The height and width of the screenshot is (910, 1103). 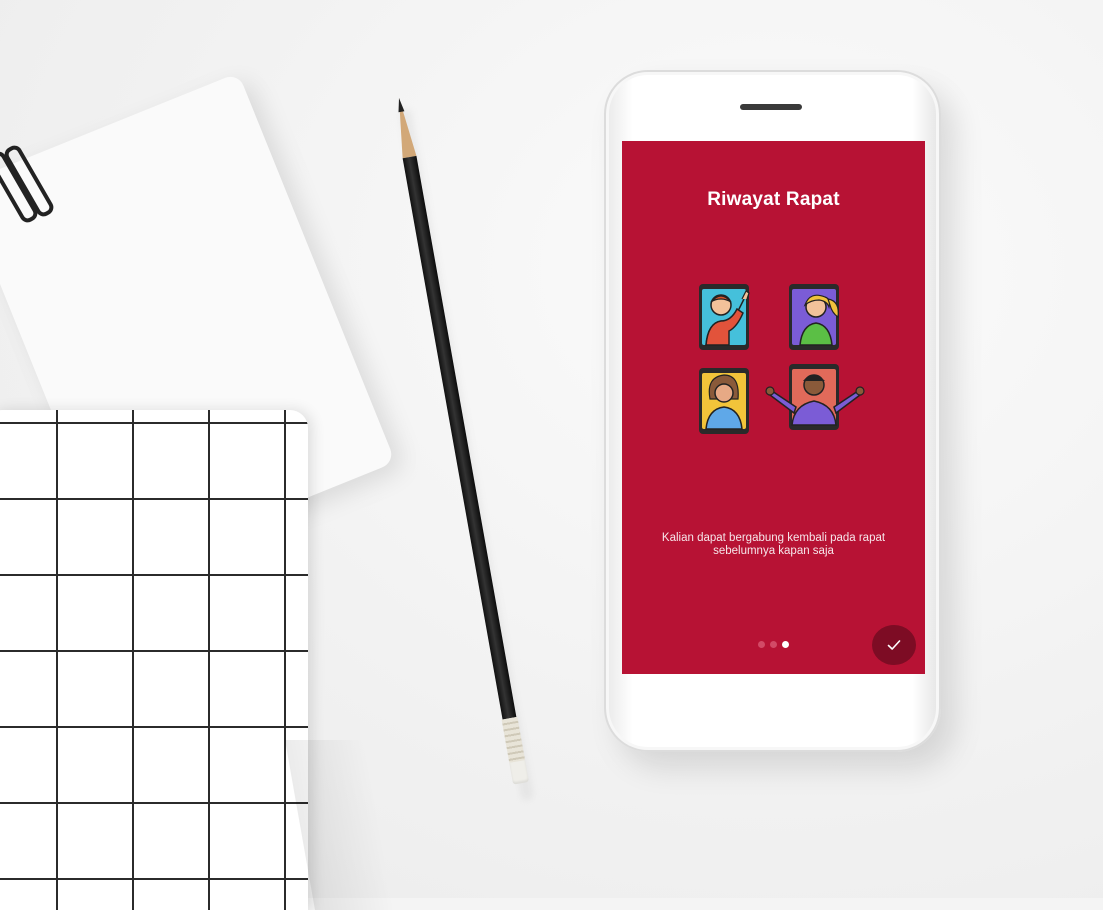 What do you see at coordinates (785, 644) in the screenshot?
I see `page-dot-3-active` at bounding box center [785, 644].